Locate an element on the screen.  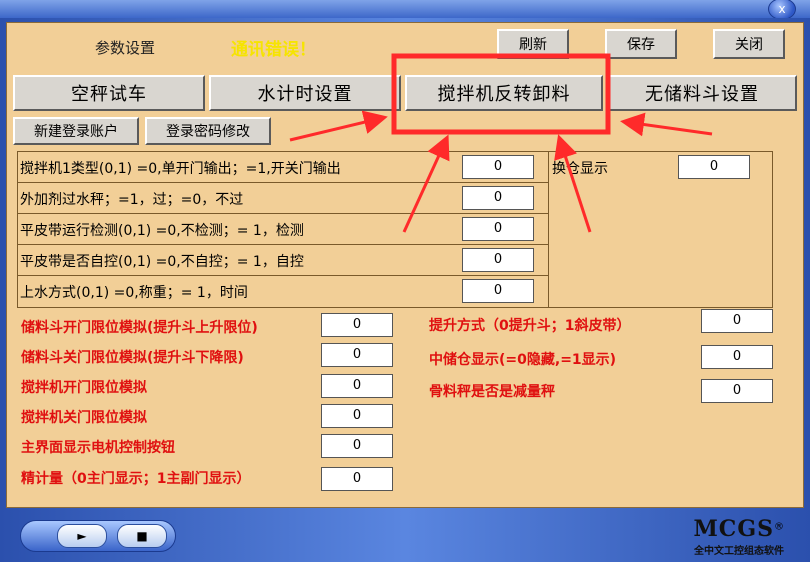
stop-icon: ■ is located at coordinates (142, 536).